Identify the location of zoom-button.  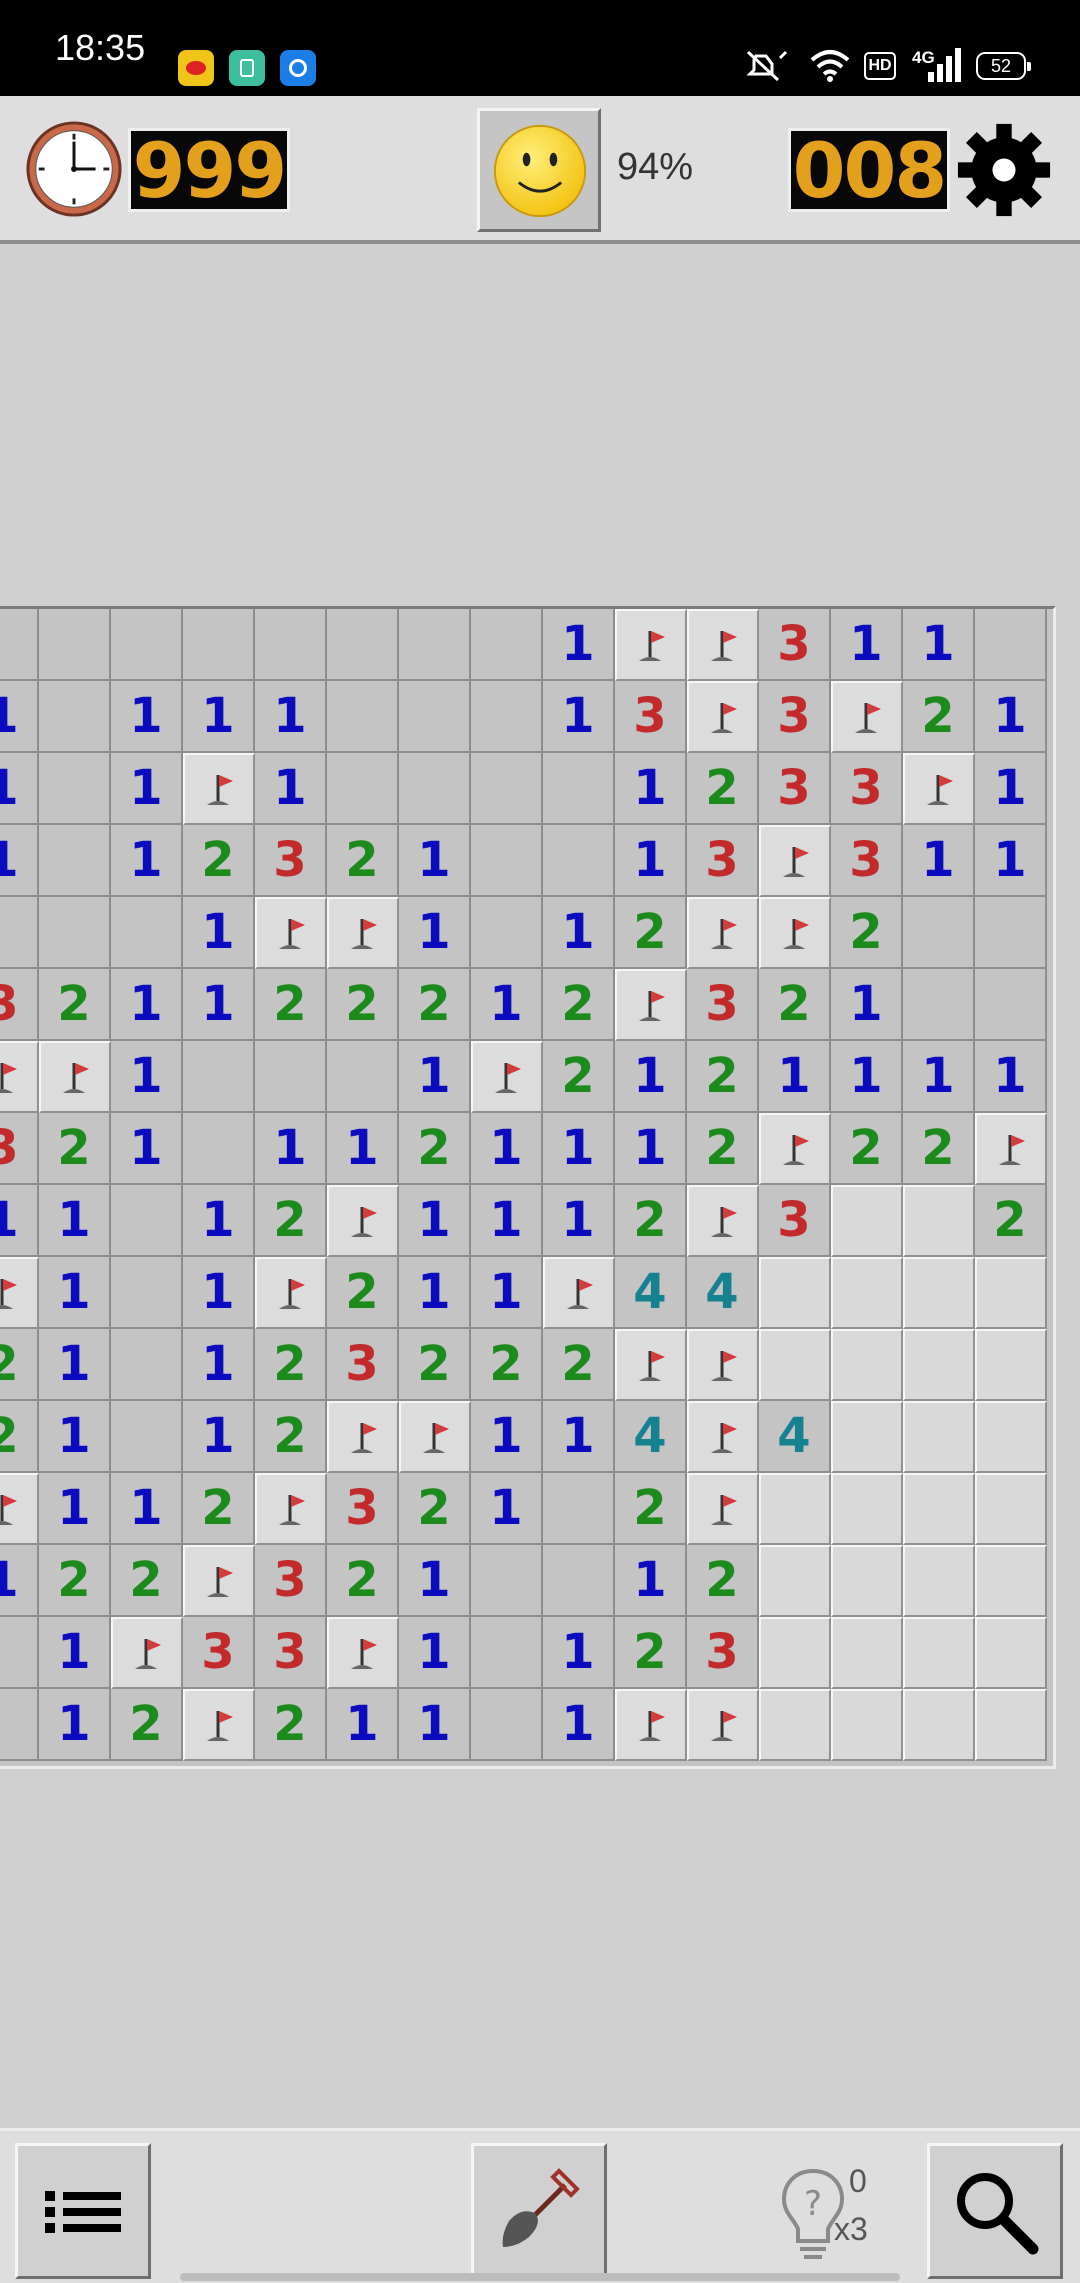
(995, 2211).